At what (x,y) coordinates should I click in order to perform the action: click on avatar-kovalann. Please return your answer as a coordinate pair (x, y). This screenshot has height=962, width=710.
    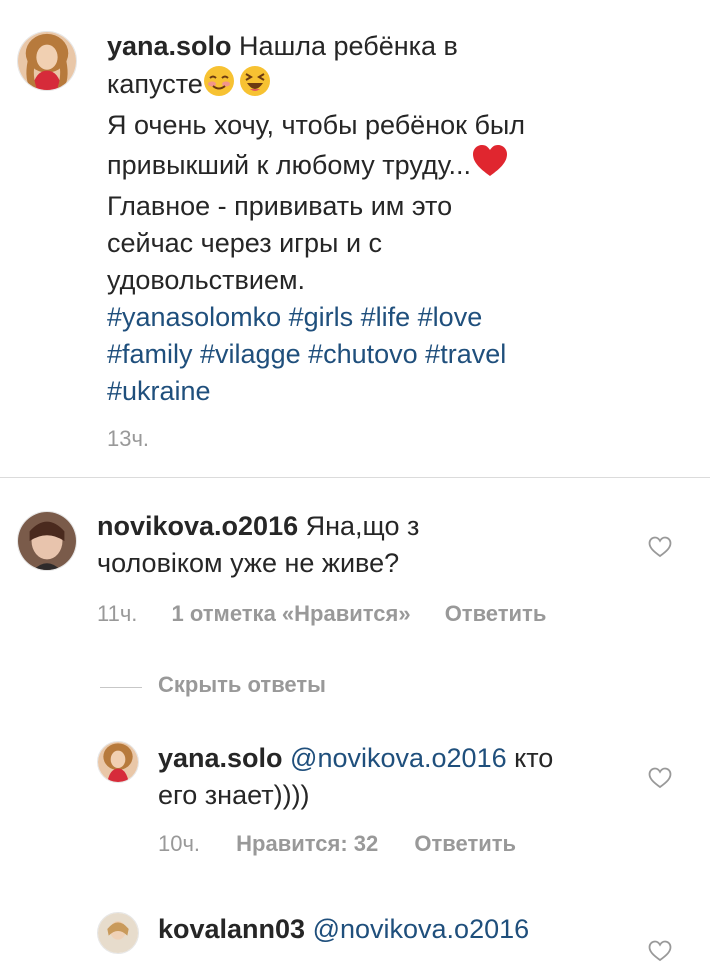
    Looking at the image, I should click on (118, 933).